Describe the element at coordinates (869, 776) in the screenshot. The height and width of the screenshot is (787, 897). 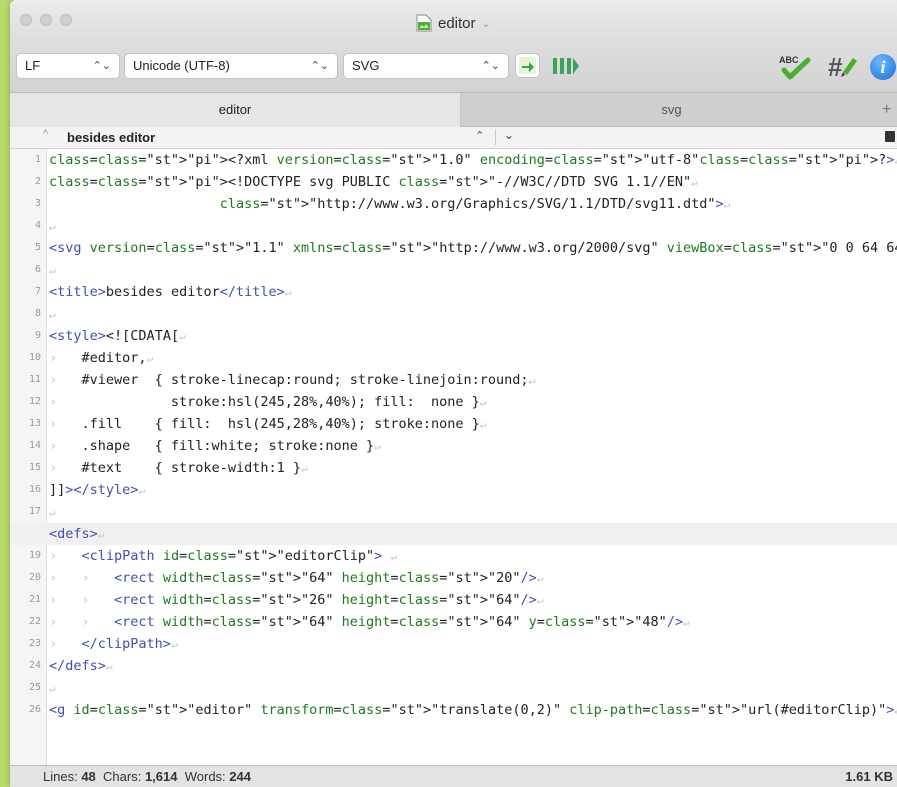
I see `file-size: 1.61 KB` at that location.